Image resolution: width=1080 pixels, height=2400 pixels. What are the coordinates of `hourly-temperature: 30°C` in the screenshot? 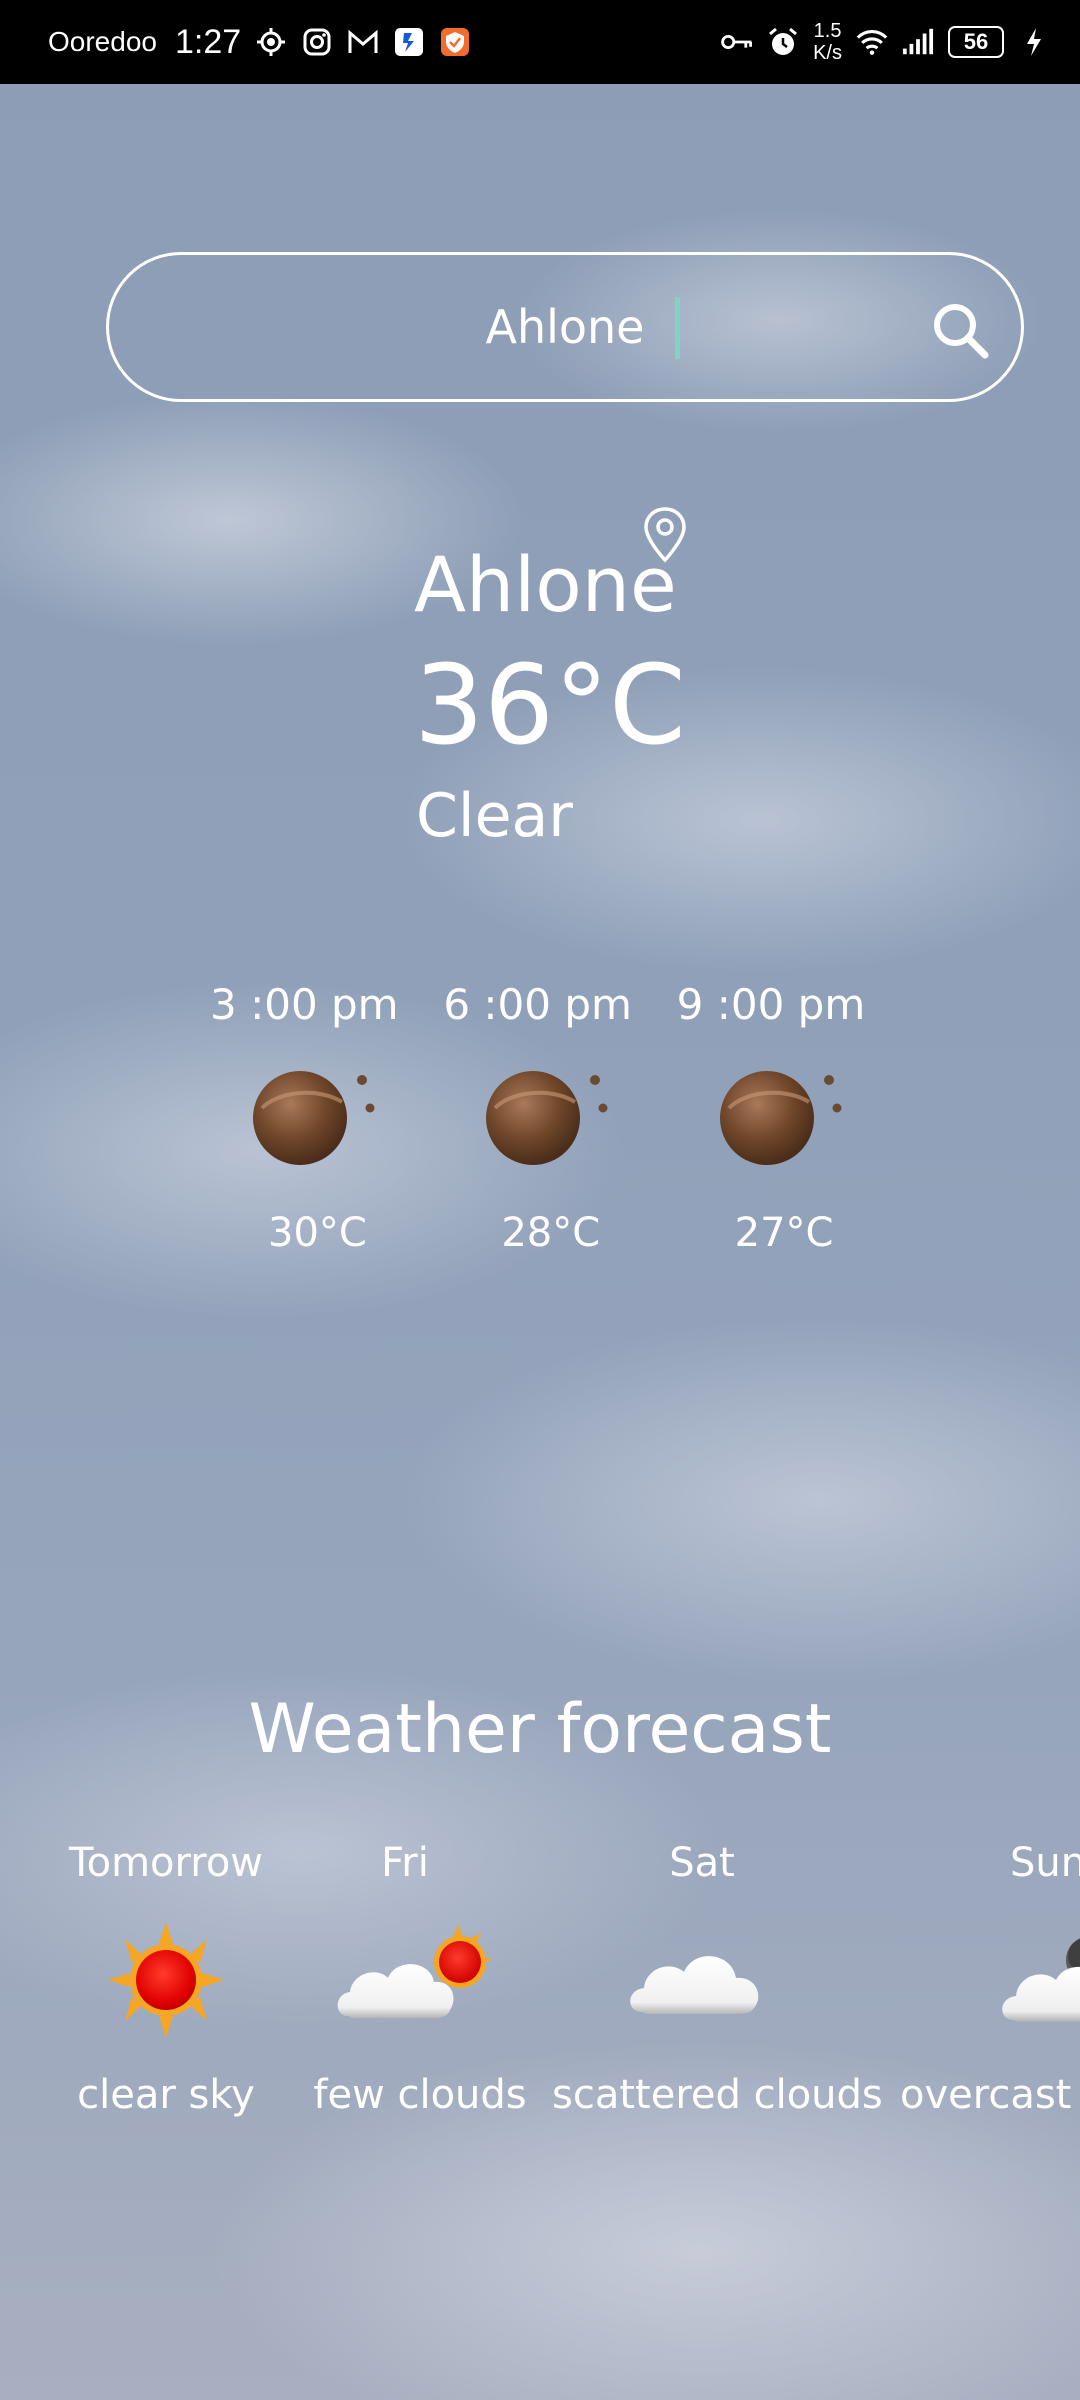 It's located at (317, 1233).